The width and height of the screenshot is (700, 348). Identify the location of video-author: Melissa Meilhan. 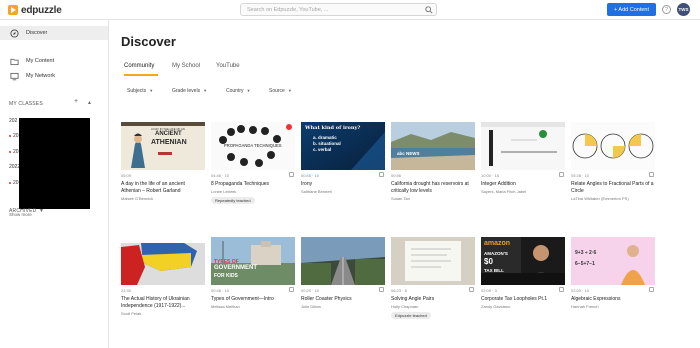
(225, 306).